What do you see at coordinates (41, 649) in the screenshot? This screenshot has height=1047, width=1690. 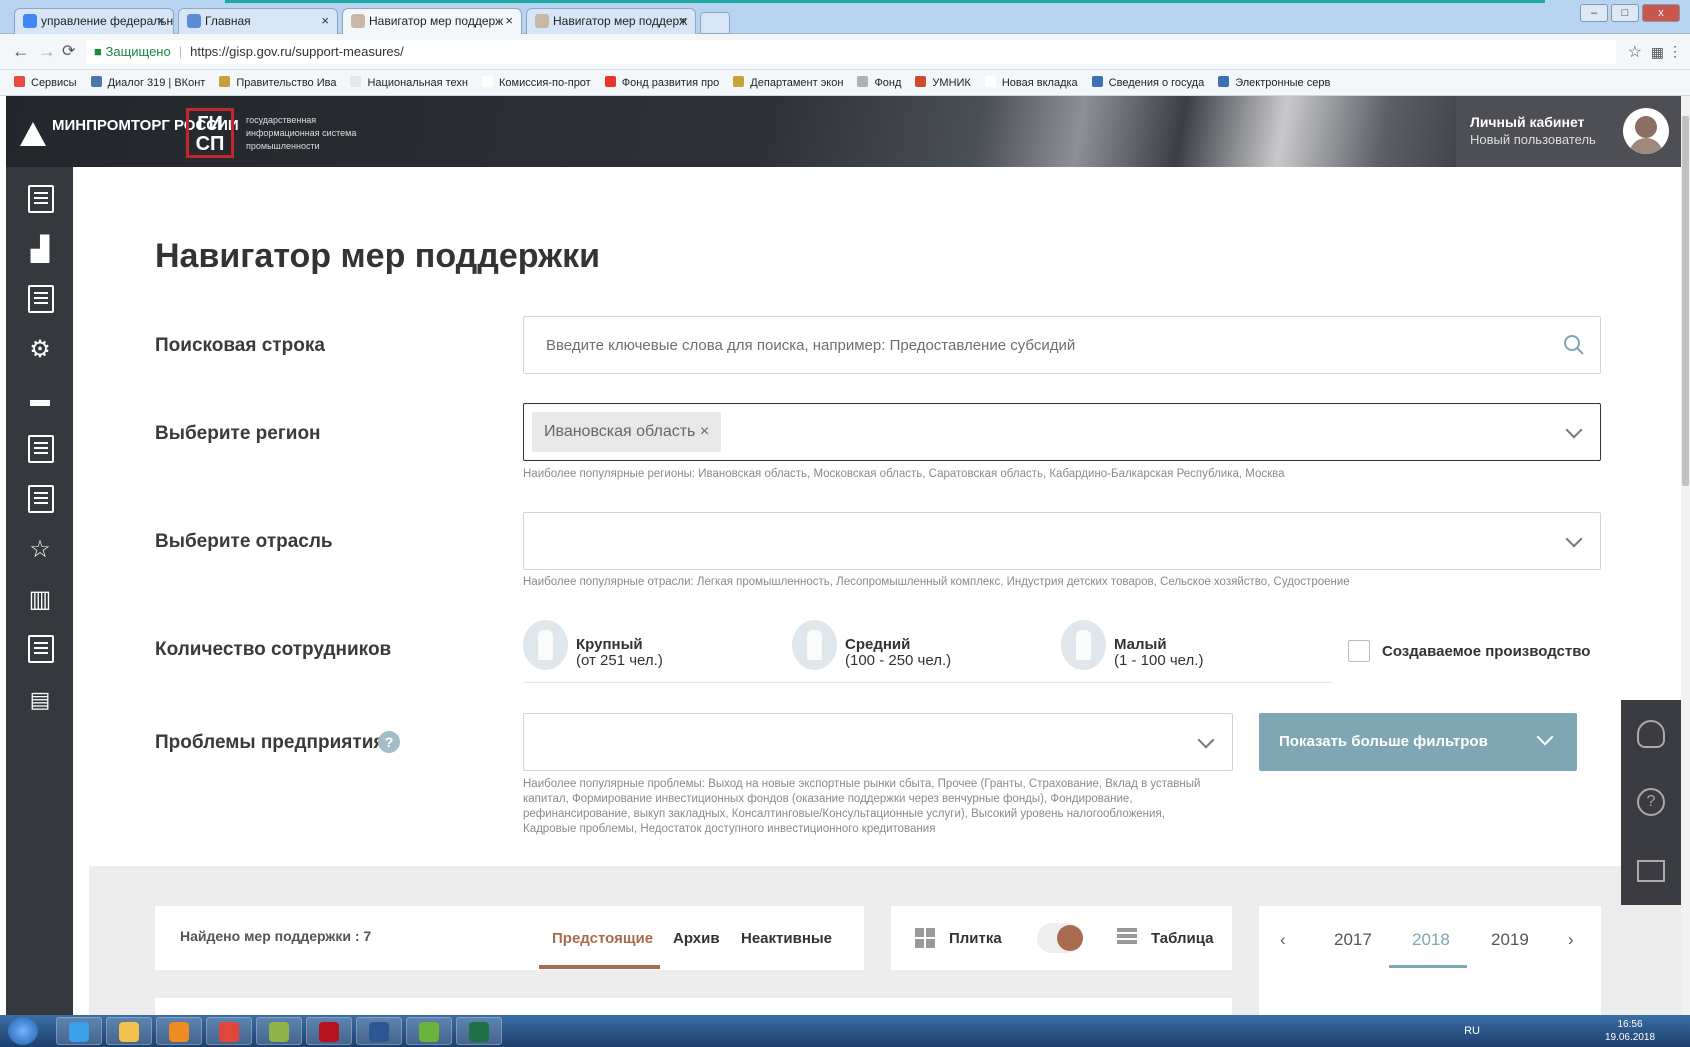 I see `calculator-icon` at bounding box center [41, 649].